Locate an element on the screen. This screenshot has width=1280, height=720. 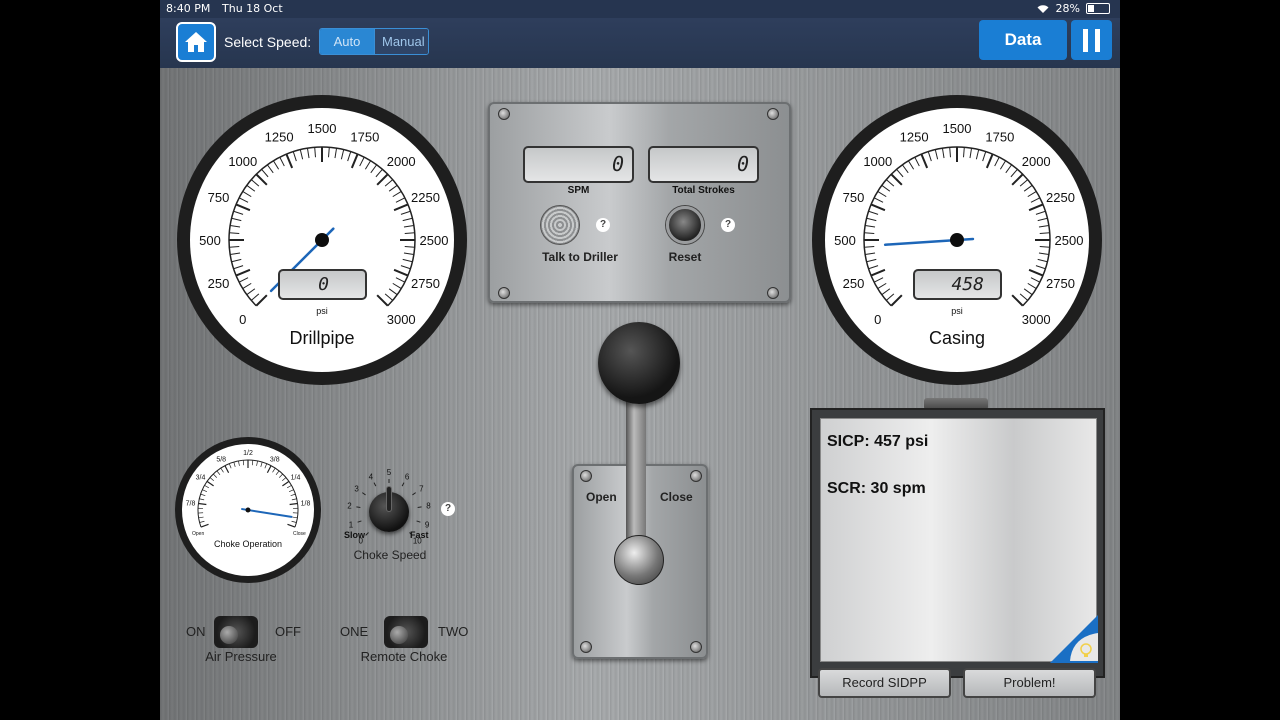
reset-label: Reset is located at coordinates (685, 257).